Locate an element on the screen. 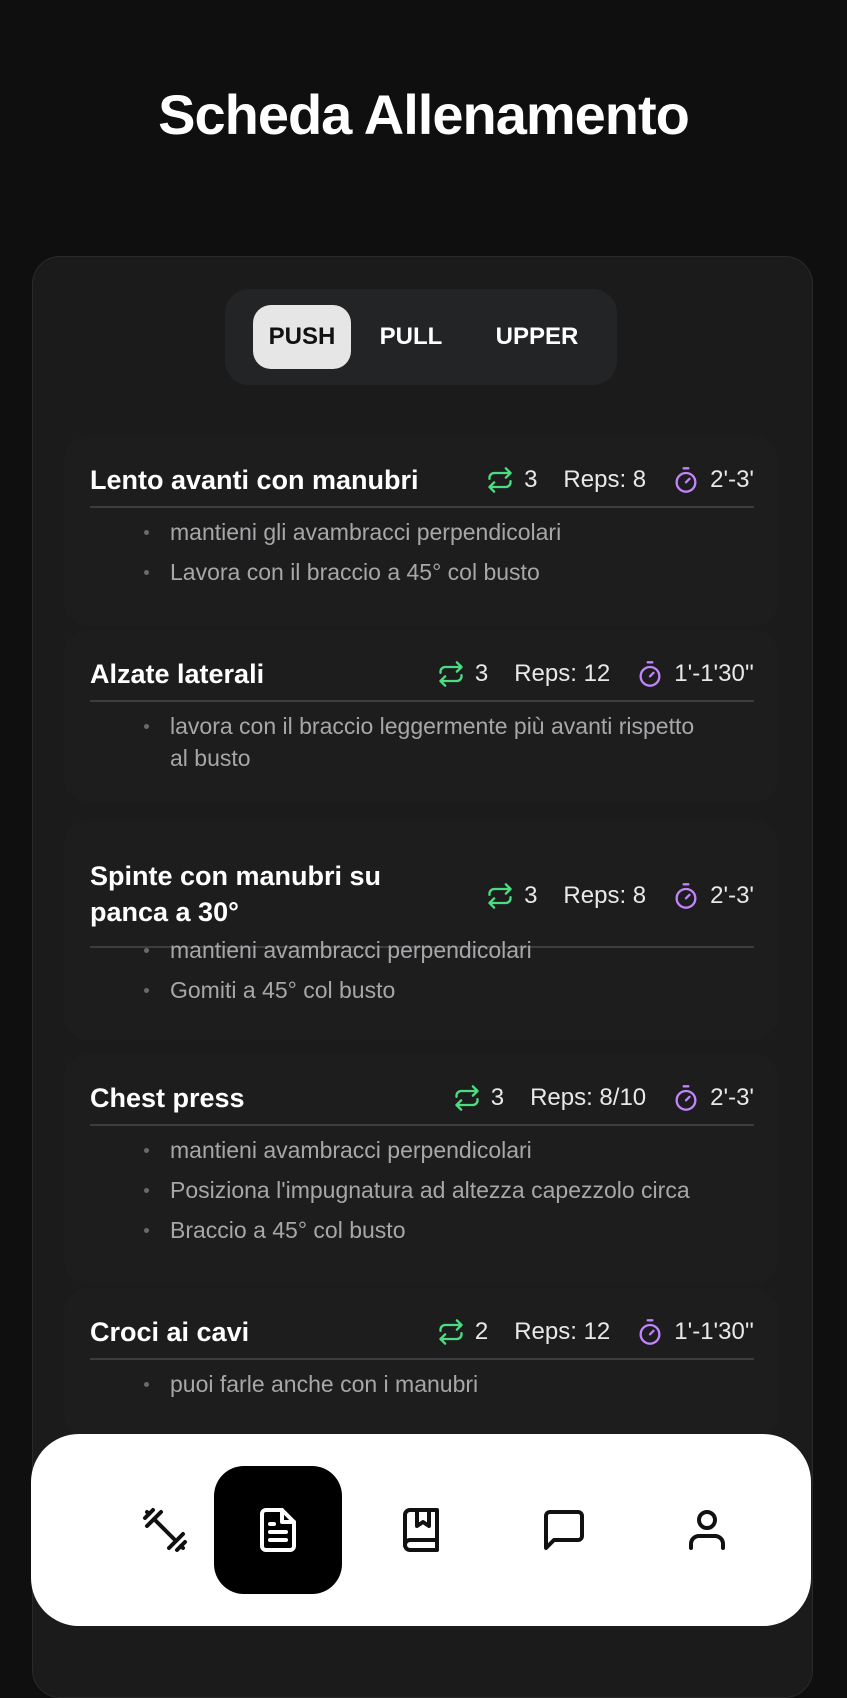 The image size is (847, 1698). nav-item-plan is located at coordinates (278, 1530).